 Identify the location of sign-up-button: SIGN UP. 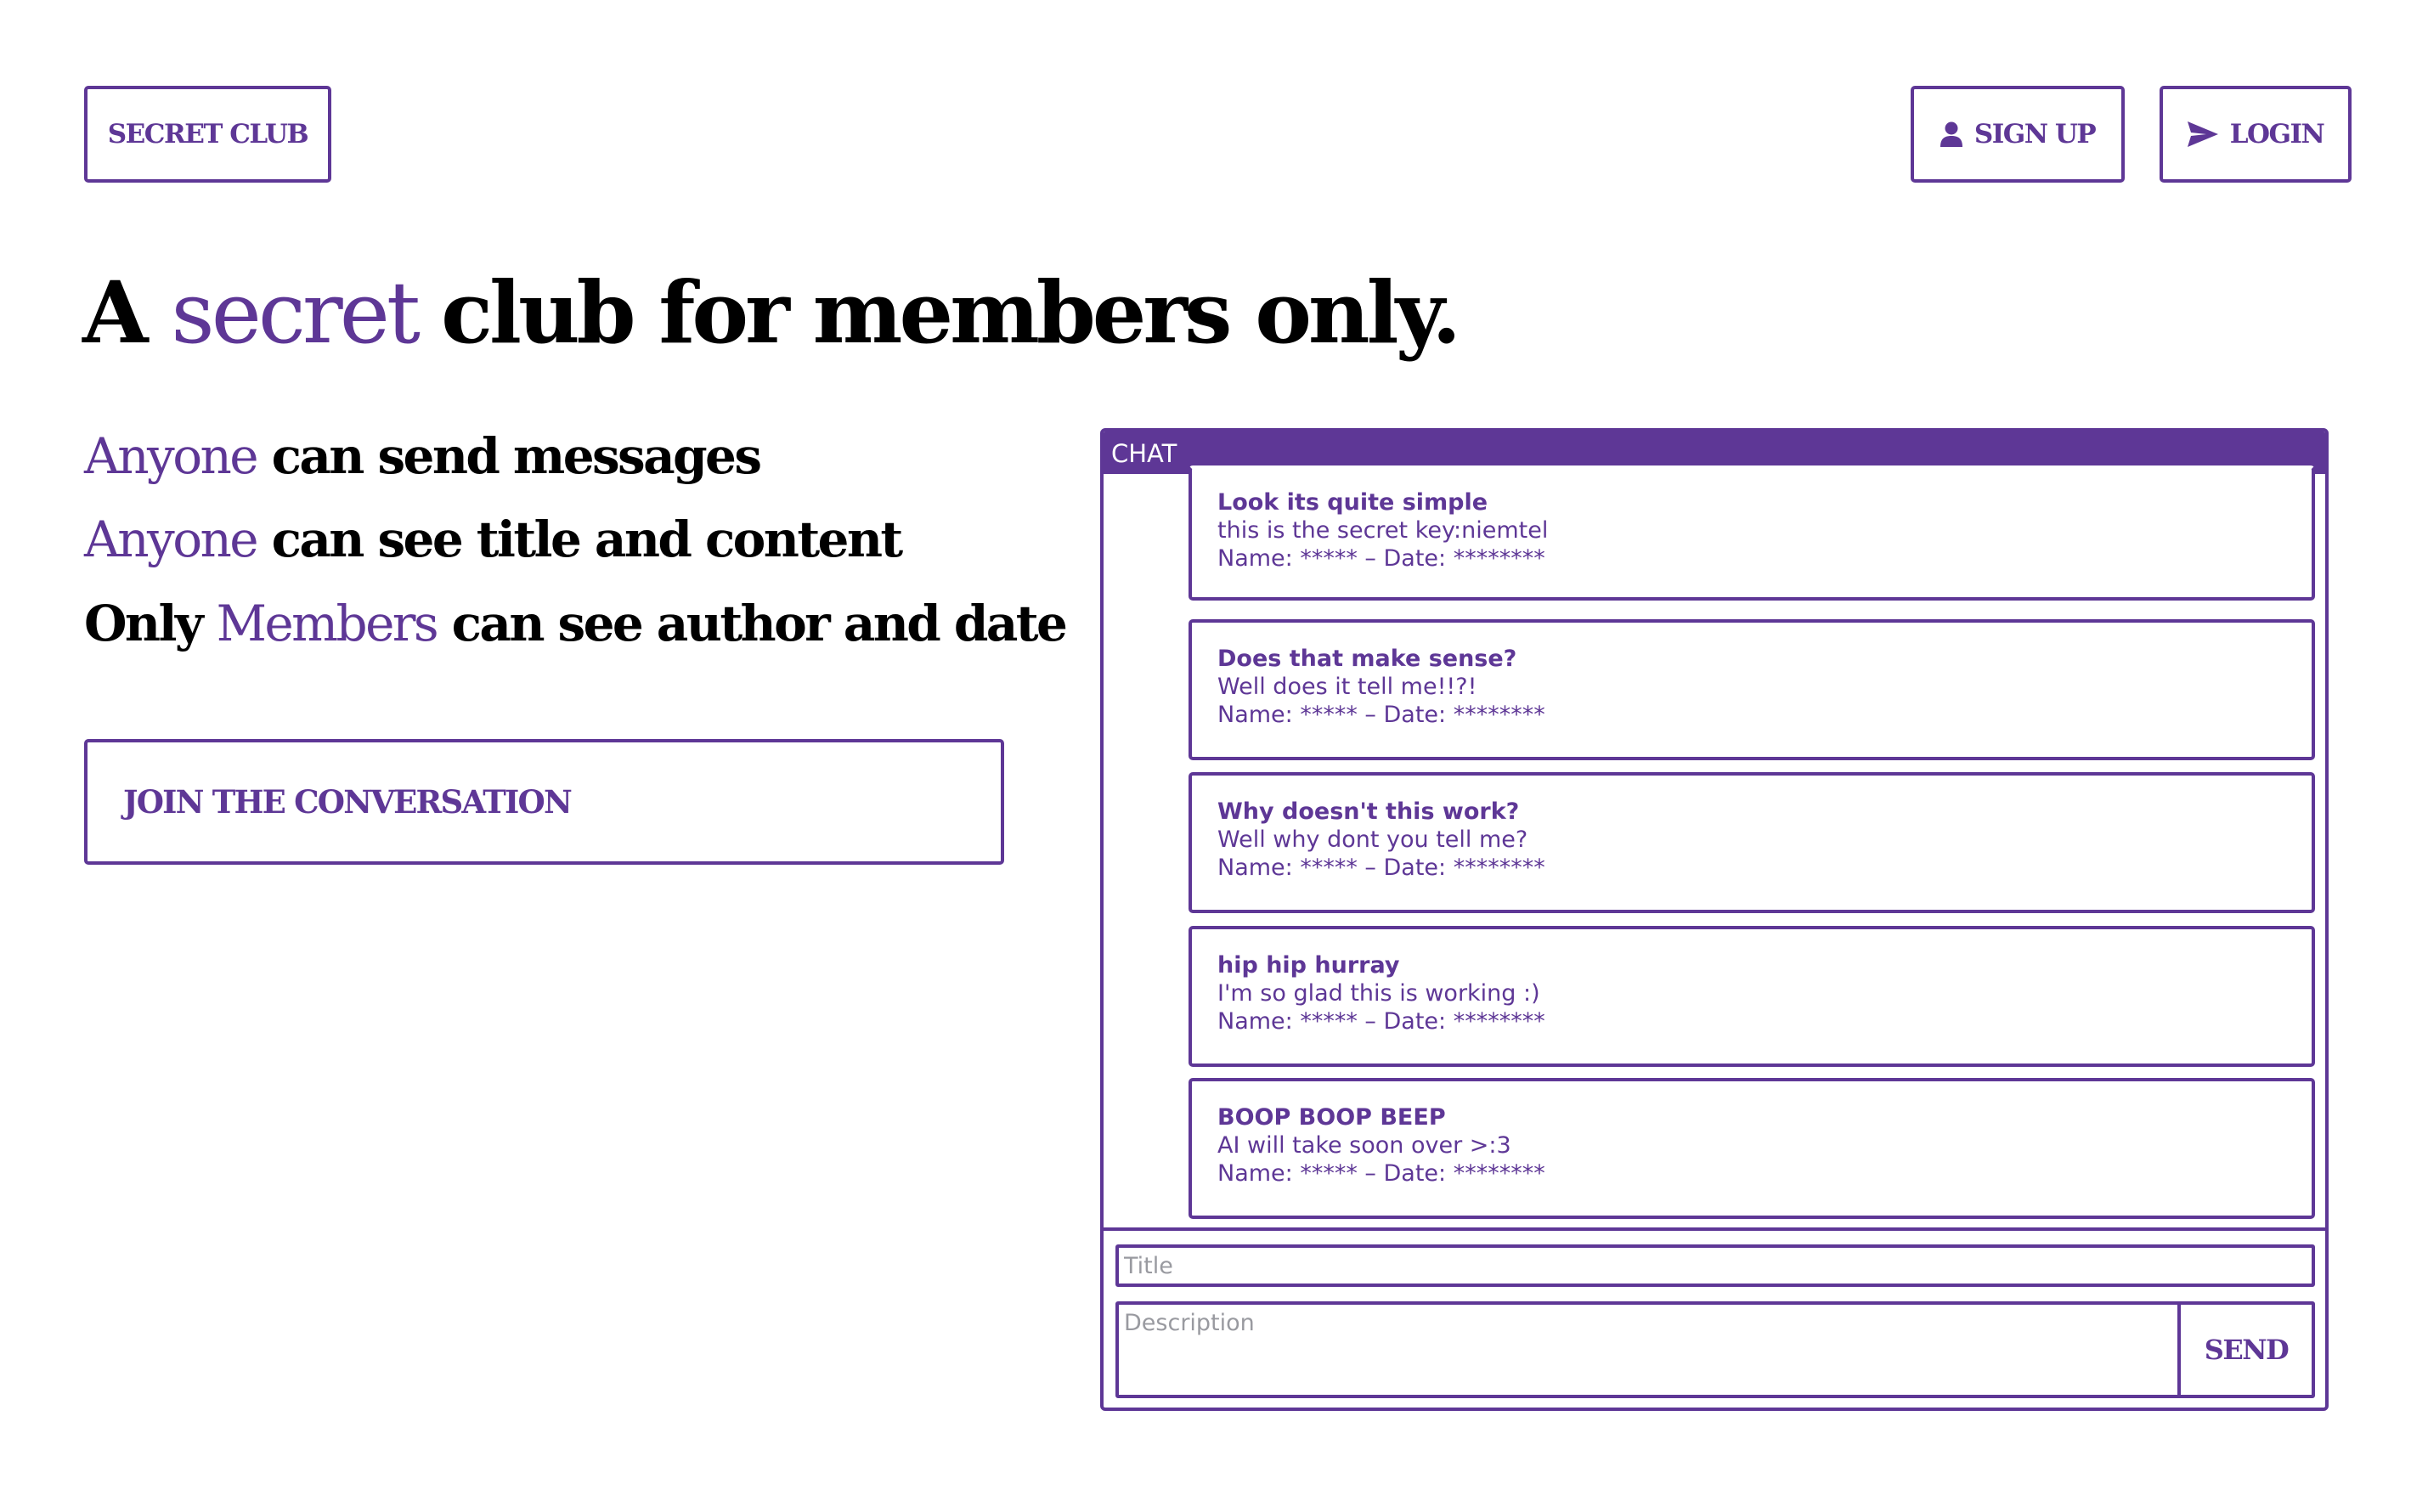
(2018, 134).